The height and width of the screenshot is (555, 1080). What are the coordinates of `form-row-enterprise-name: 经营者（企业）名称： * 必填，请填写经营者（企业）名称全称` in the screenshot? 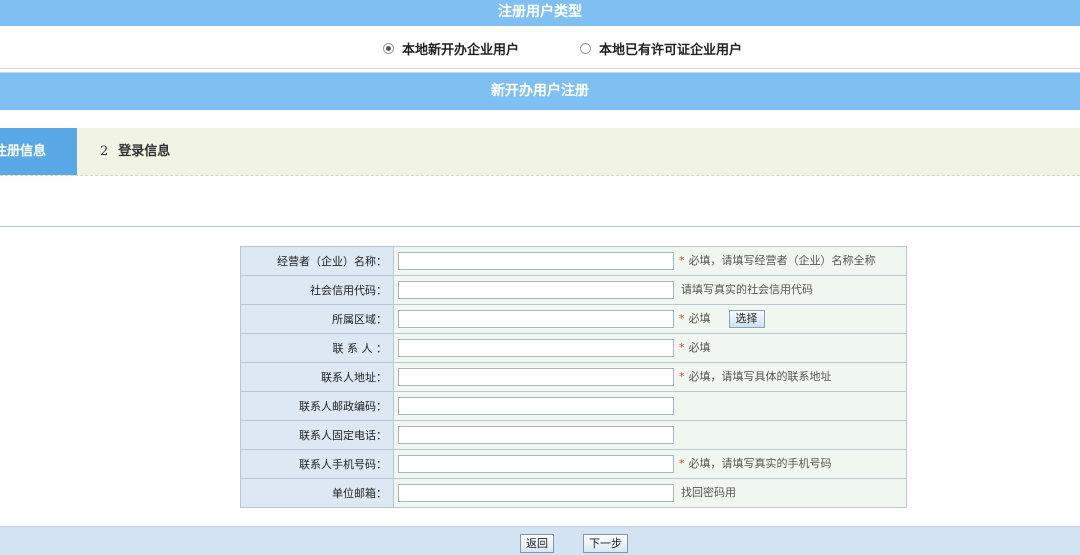 It's located at (573, 261).